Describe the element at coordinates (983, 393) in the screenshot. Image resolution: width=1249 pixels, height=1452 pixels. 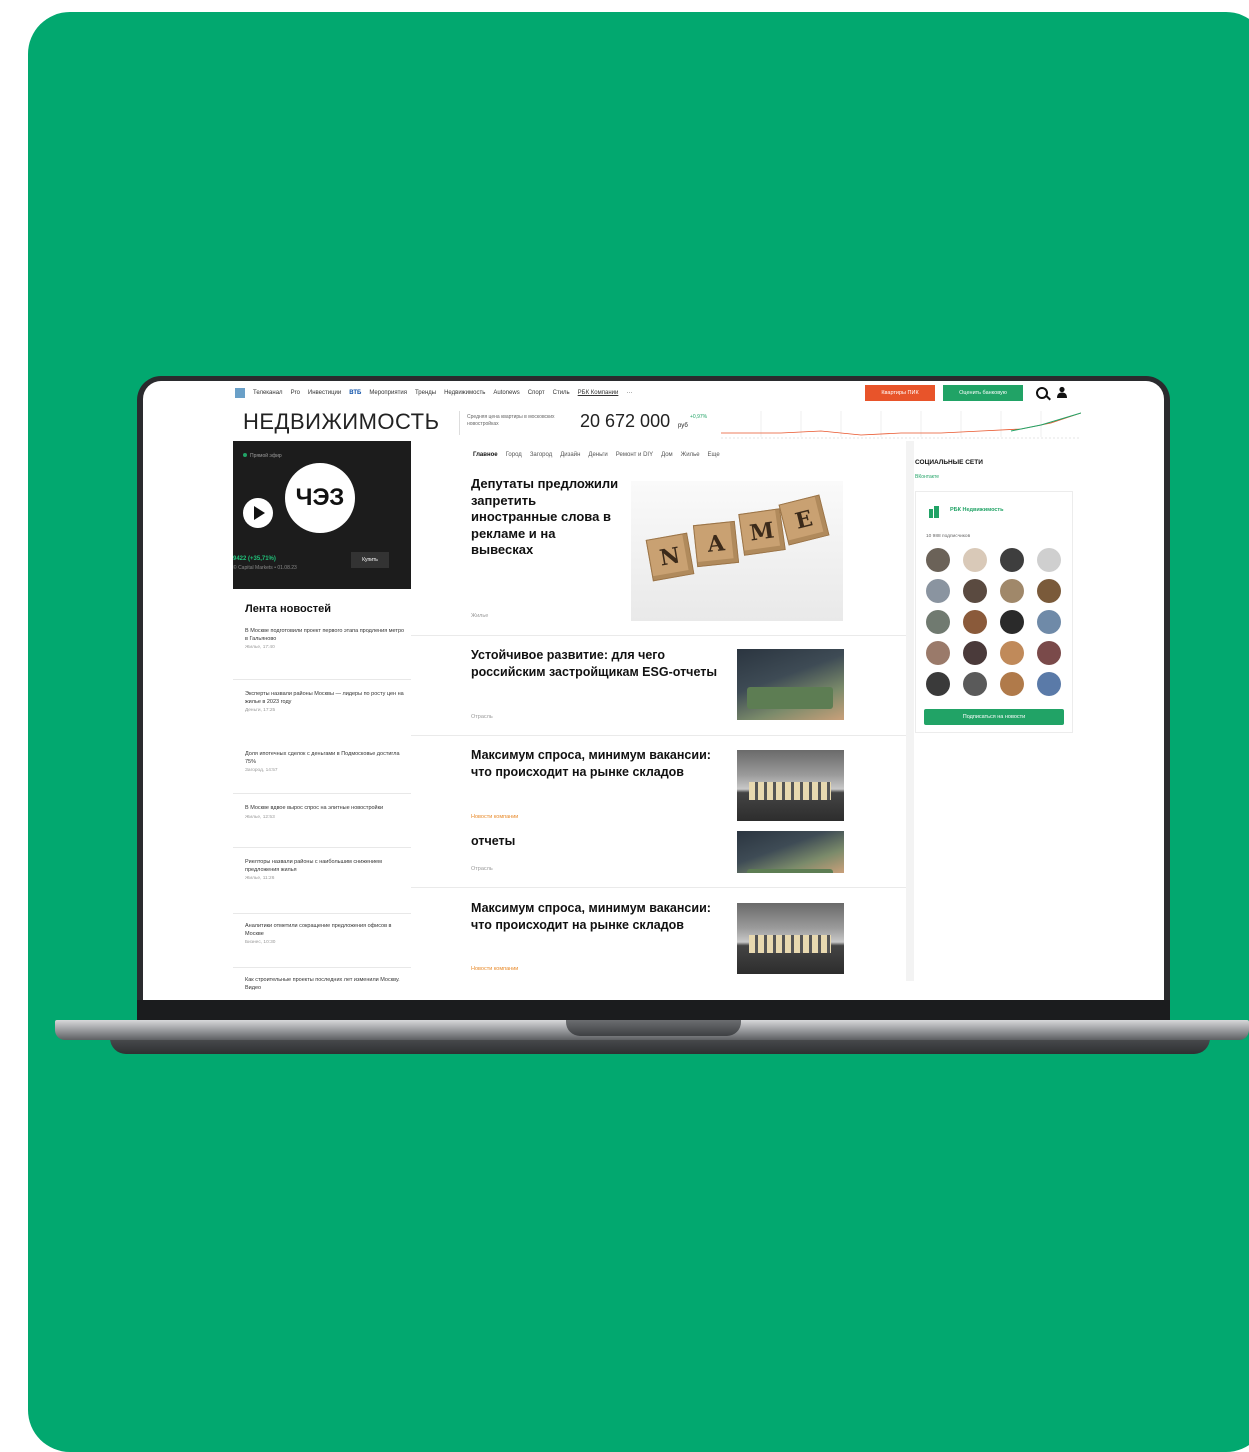
I see `promo-button-green: Оценить банковую` at that location.